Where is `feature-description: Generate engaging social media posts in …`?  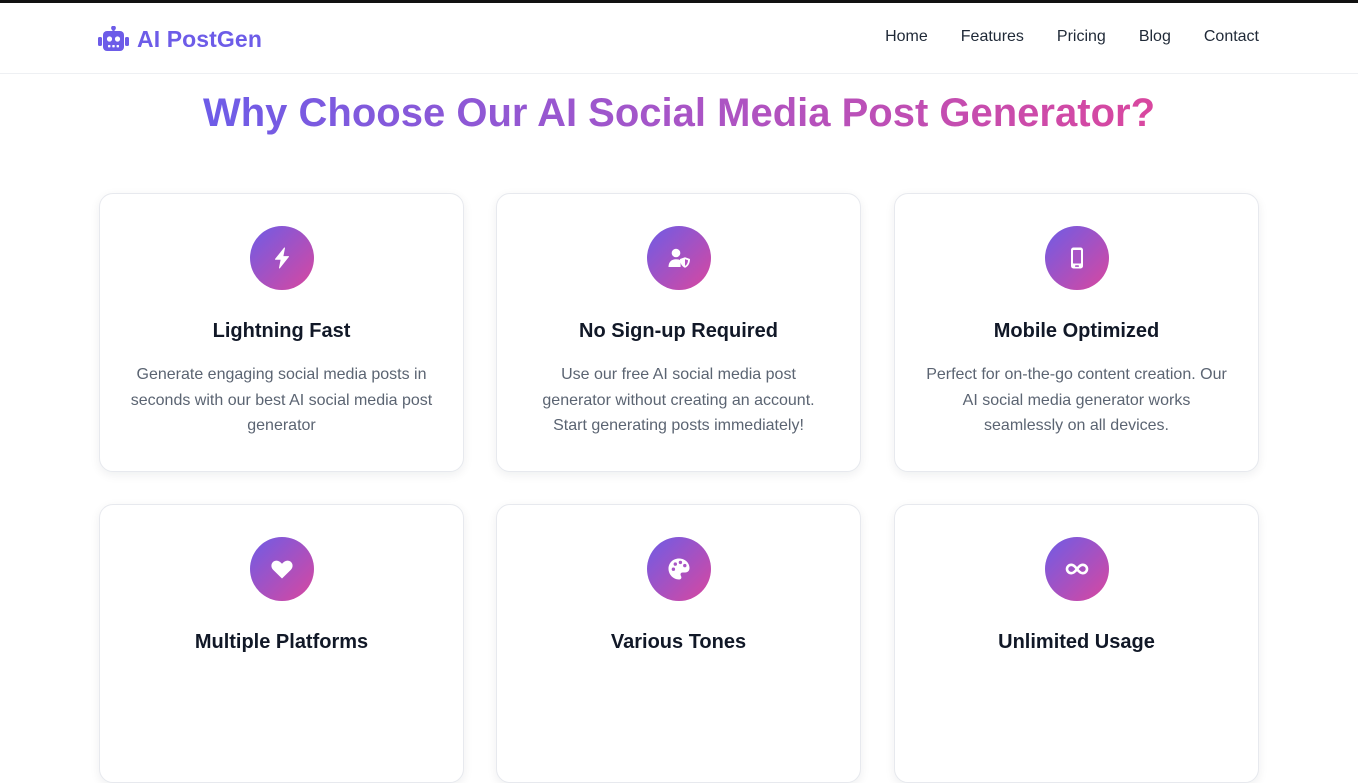
feature-description: Generate engaging social media posts in … is located at coordinates (281, 400).